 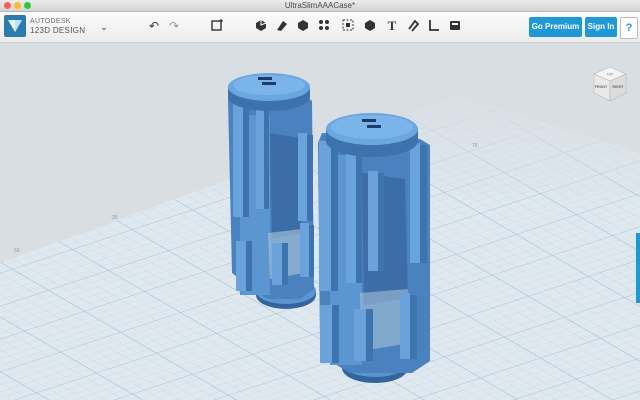 I want to click on app-menu-button, so click(x=15, y=26).